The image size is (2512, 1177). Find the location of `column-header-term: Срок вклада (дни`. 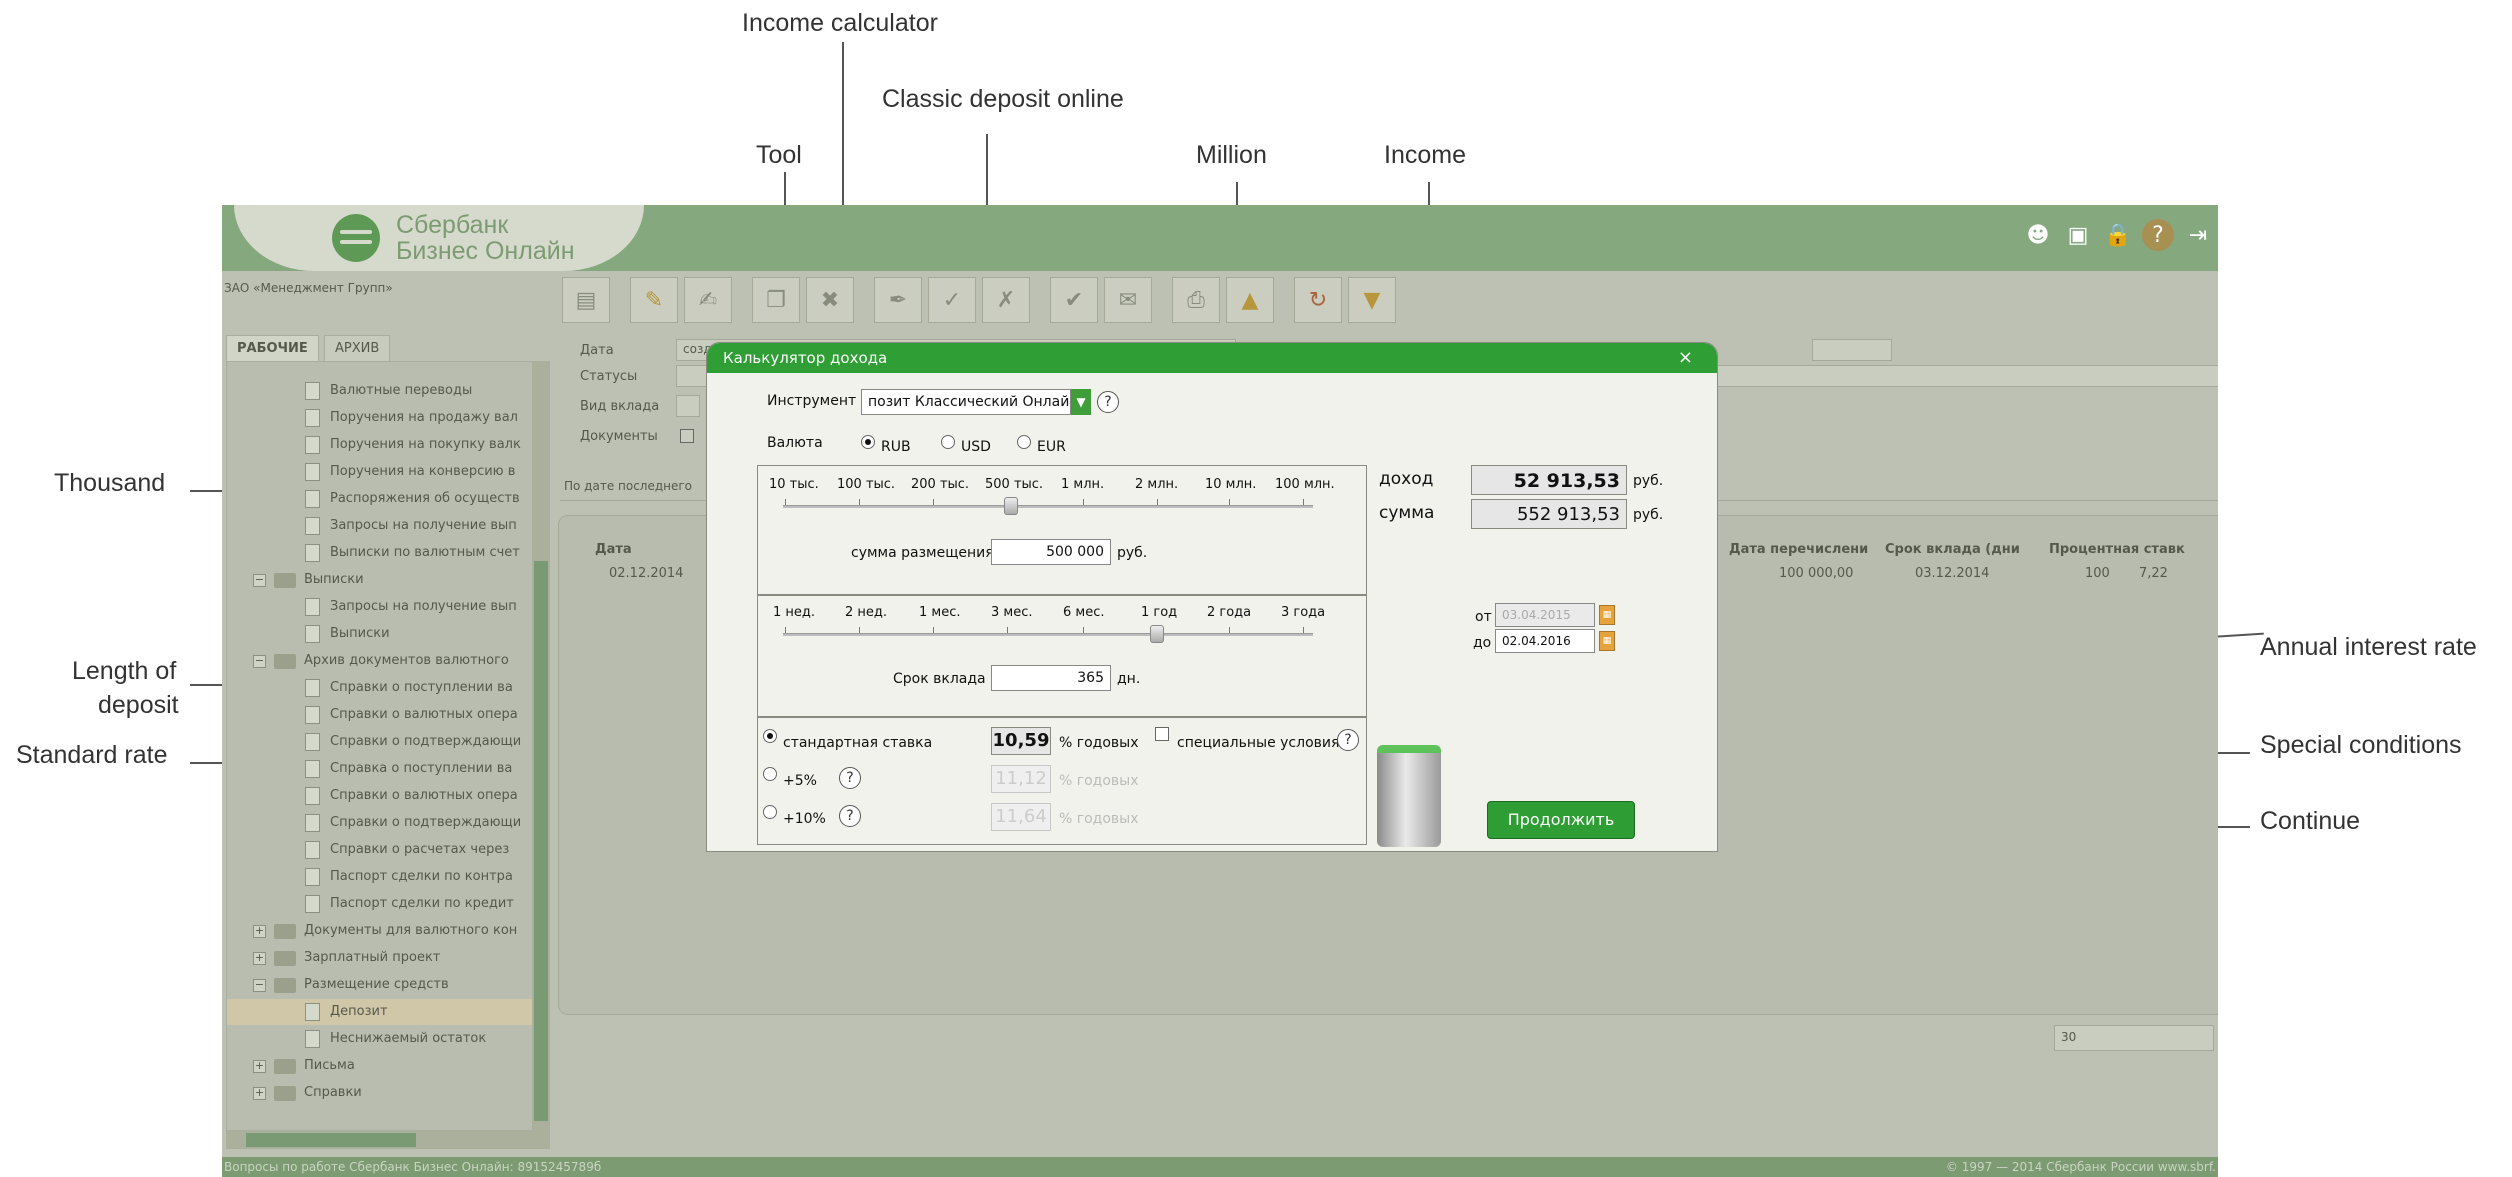

column-header-term: Срок вклада (дни is located at coordinates (1952, 549).